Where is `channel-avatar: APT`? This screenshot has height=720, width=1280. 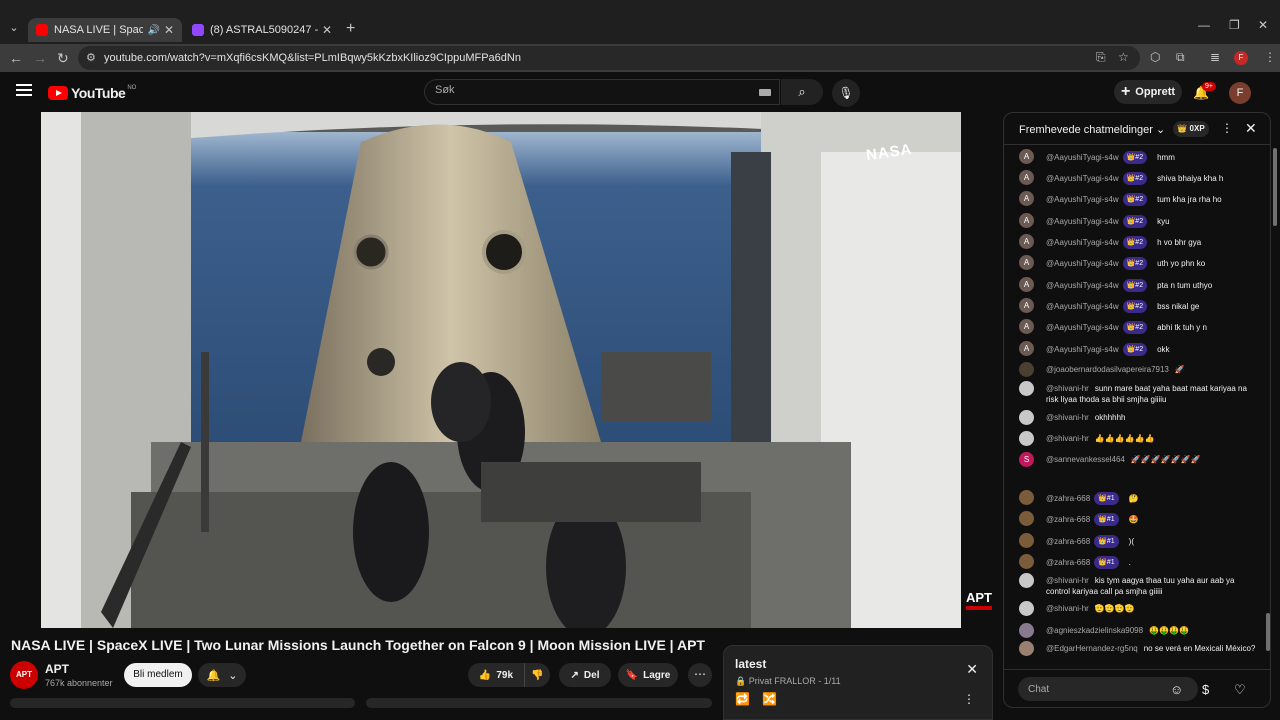 channel-avatar: APT is located at coordinates (24, 675).